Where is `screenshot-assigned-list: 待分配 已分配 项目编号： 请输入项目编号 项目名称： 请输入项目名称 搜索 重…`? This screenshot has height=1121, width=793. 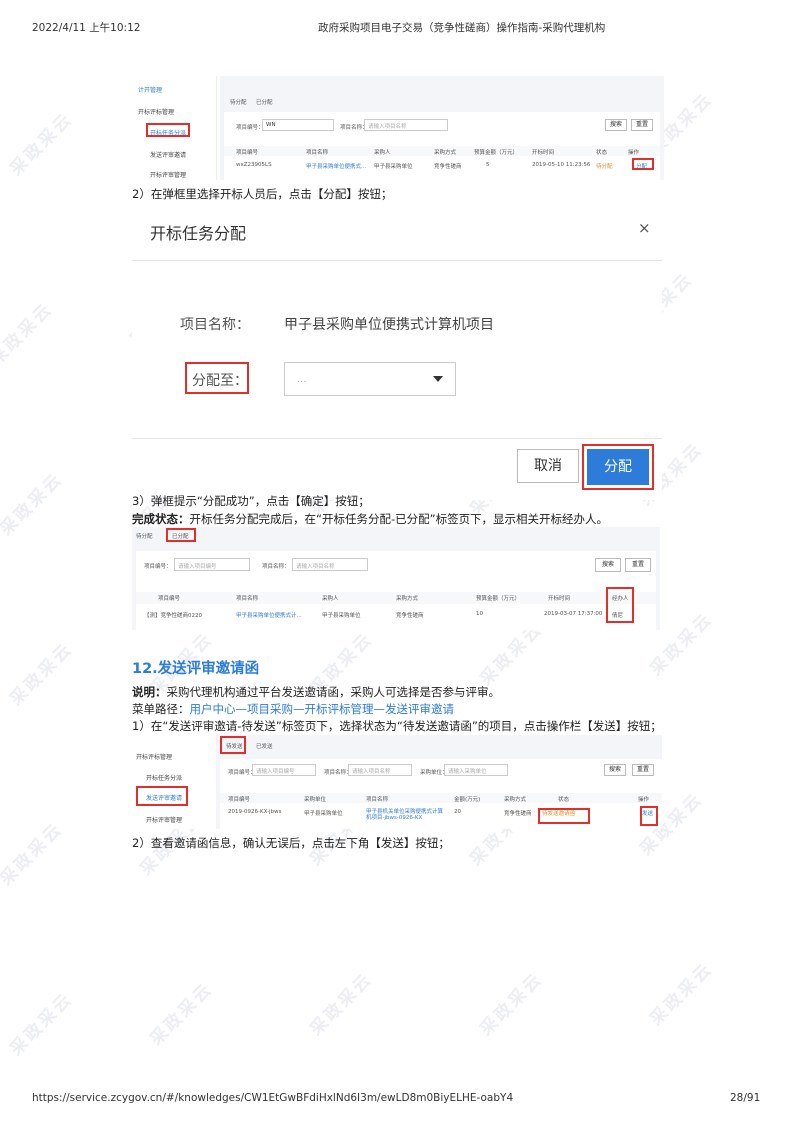
screenshot-assigned-list: 待分配 已分配 项目编号： 请输入项目编号 项目名称： 请输入项目名称 搜索 重… is located at coordinates (396, 578).